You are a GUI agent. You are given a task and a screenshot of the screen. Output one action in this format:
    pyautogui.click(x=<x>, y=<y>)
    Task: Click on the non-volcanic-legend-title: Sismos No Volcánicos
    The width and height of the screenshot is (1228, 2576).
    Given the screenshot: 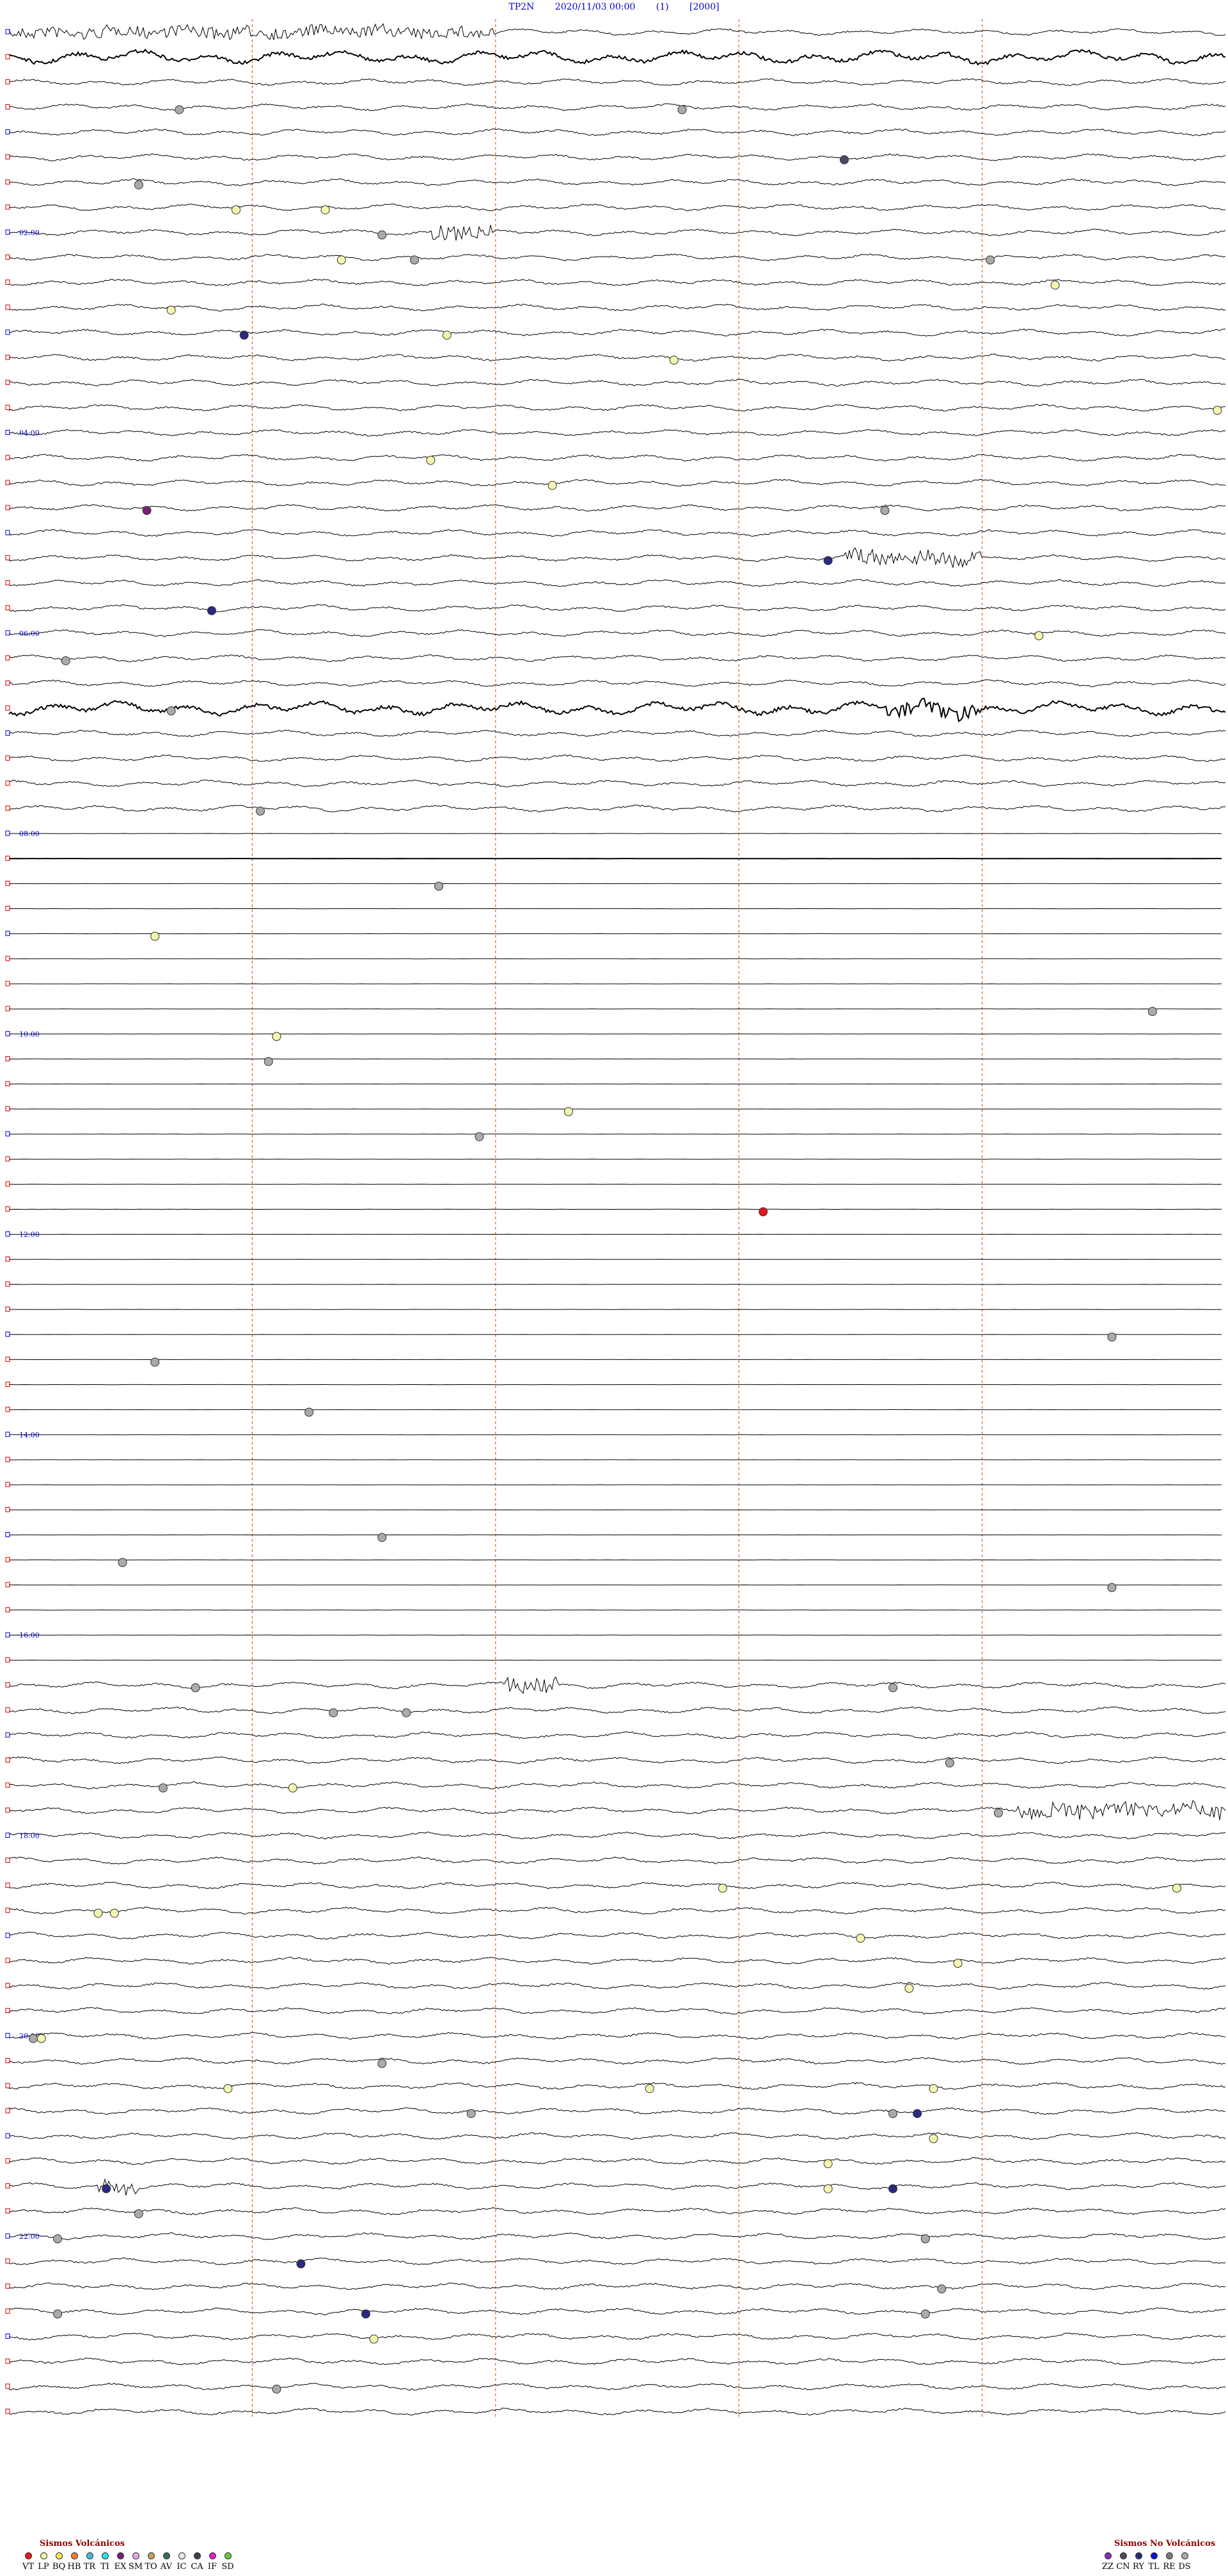 What is the action you would take?
    pyautogui.click(x=1165, y=2543)
    